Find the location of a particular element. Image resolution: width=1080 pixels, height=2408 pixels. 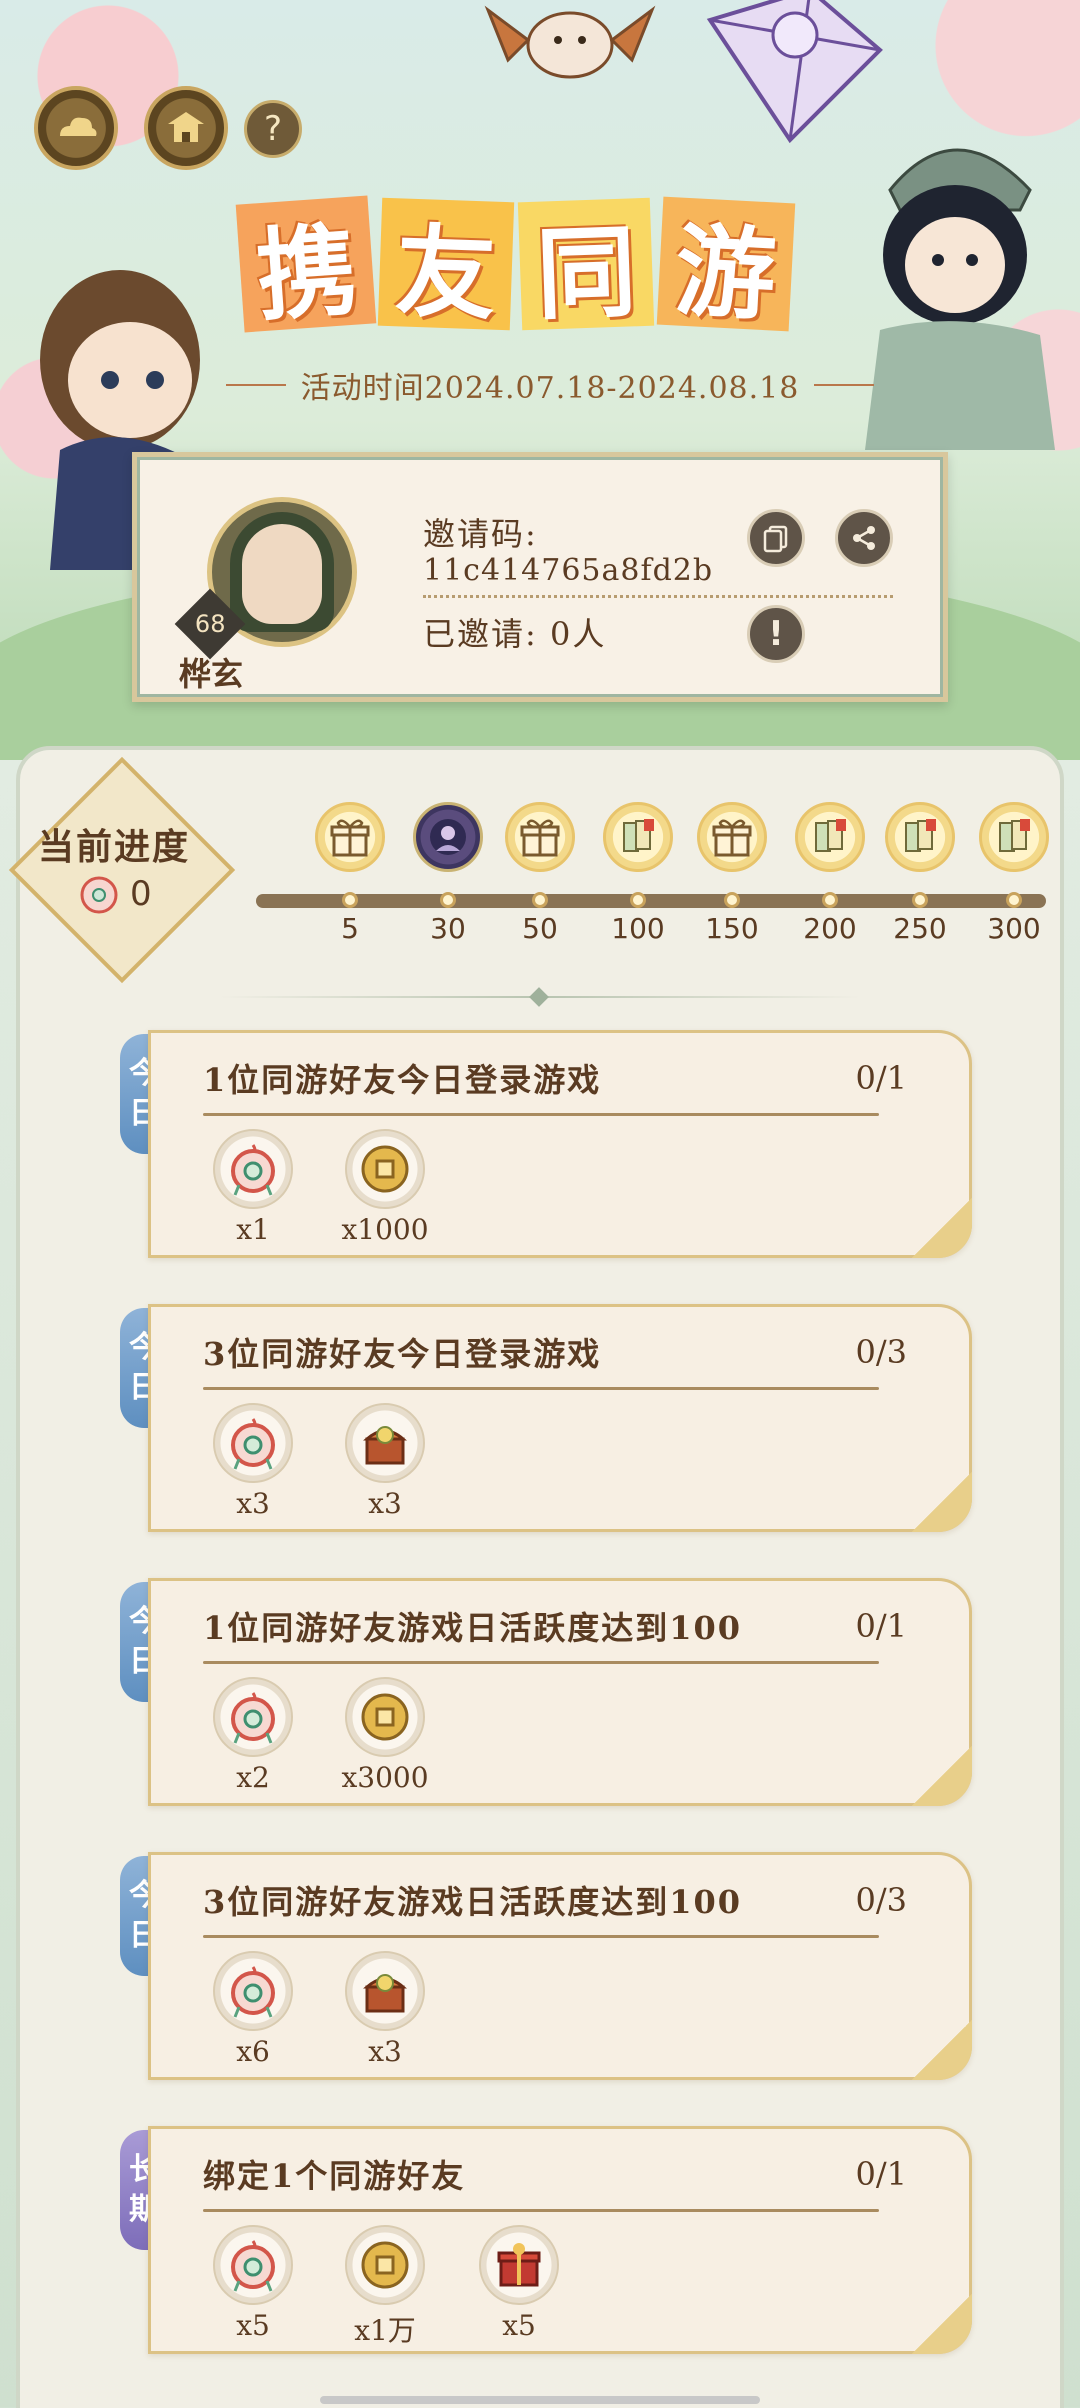

reward-item: x3000 is located at coordinates (385, 1735).